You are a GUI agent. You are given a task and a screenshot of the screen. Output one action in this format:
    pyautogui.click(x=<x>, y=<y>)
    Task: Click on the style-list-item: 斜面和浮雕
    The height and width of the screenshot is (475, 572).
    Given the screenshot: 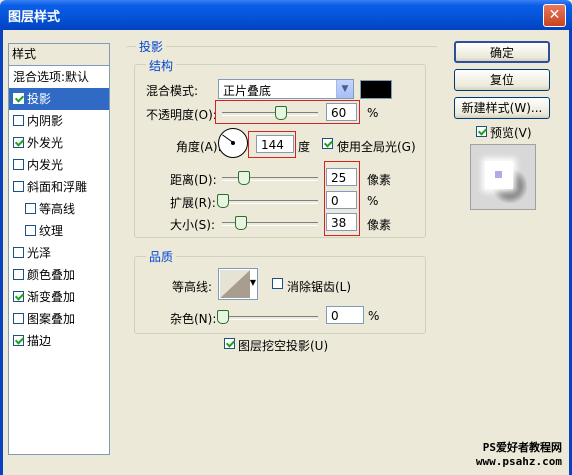 What is the action you would take?
    pyautogui.click(x=59, y=187)
    